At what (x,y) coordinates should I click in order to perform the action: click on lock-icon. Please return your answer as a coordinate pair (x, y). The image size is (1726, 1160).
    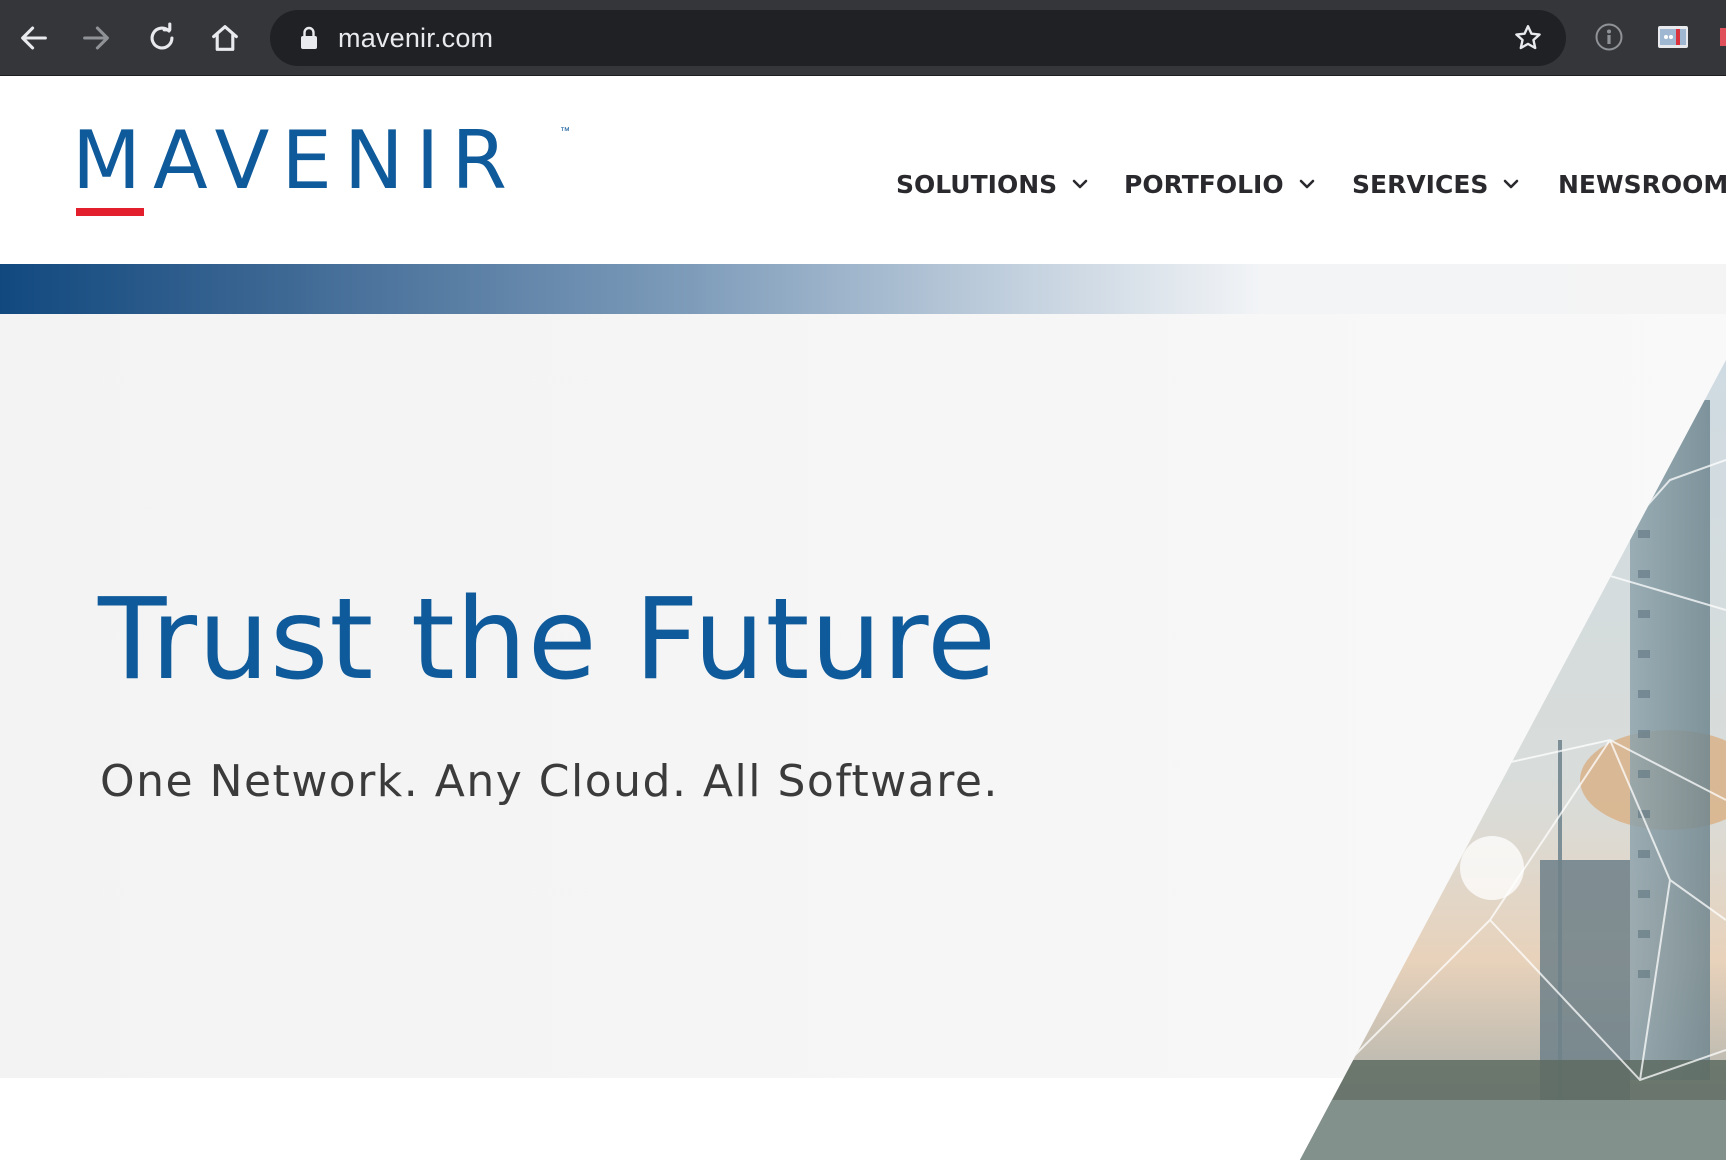
    Looking at the image, I should click on (309, 38).